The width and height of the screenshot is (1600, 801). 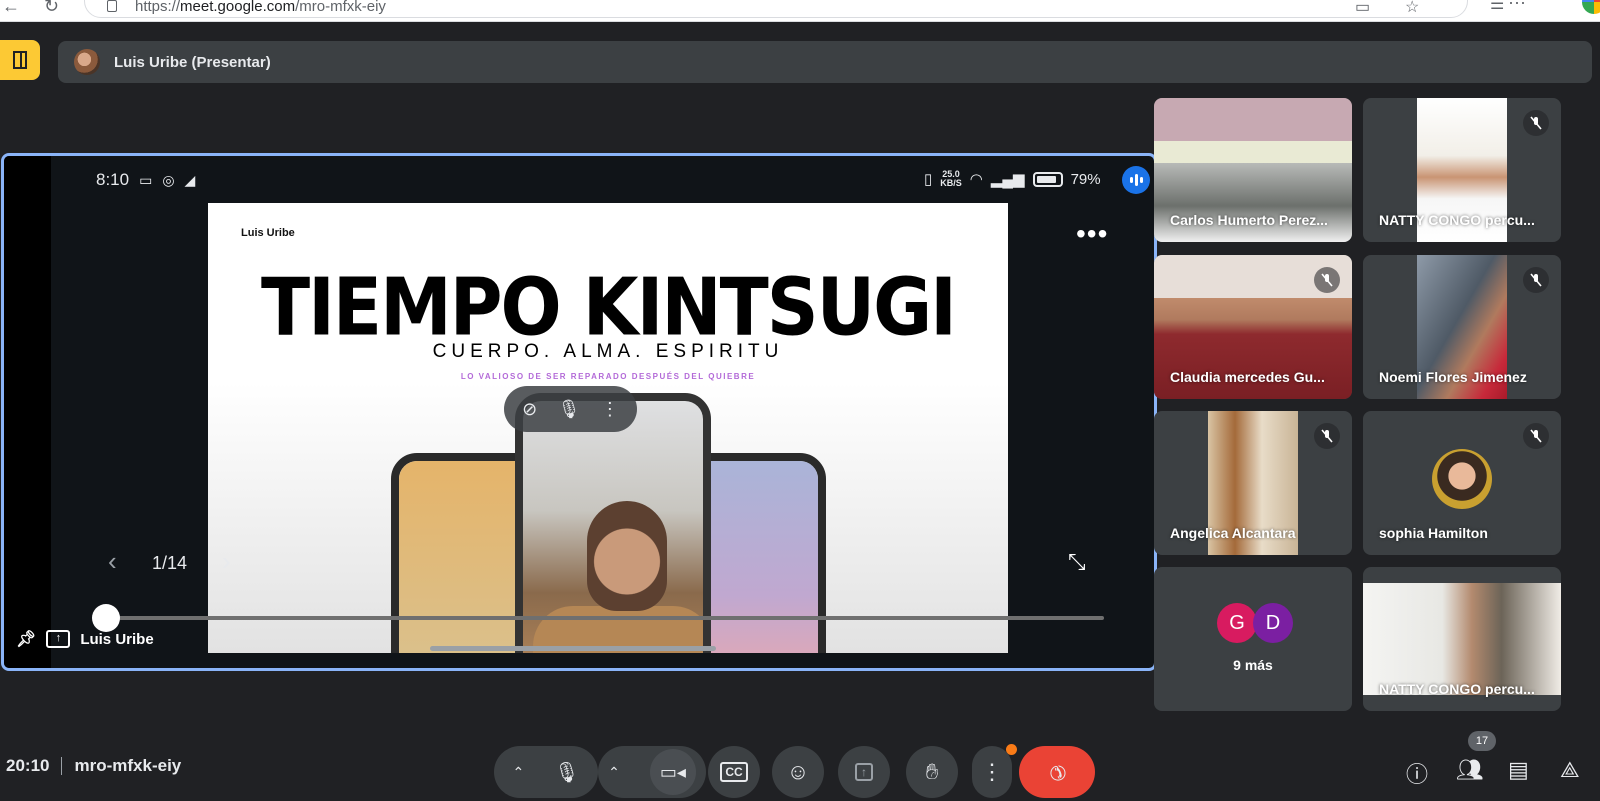 I want to click on notification-dot, so click(x=1011, y=749).